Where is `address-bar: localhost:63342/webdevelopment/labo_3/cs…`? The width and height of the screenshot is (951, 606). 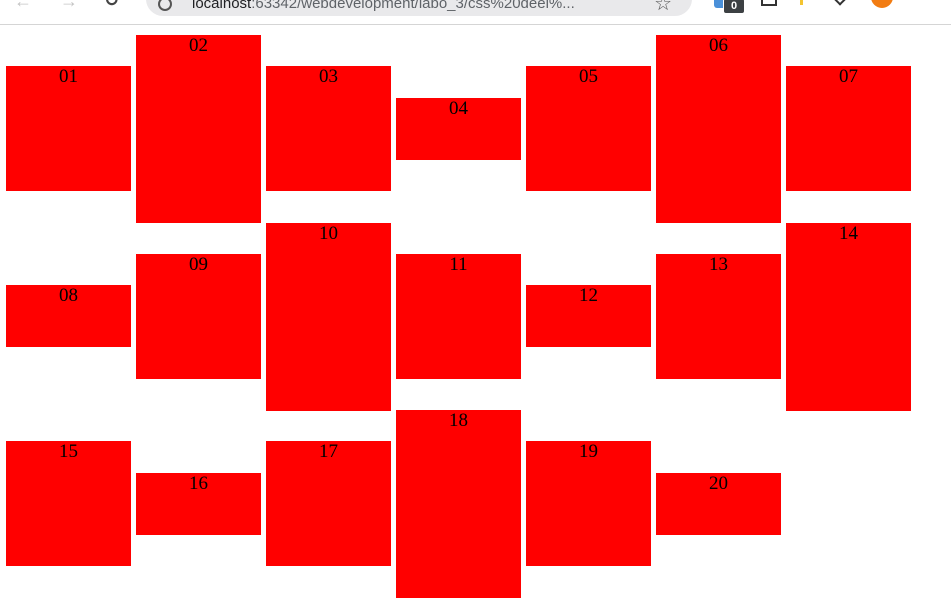
address-bar: localhost:63342/webdevelopment/labo_3/cs… is located at coordinates (419, 8).